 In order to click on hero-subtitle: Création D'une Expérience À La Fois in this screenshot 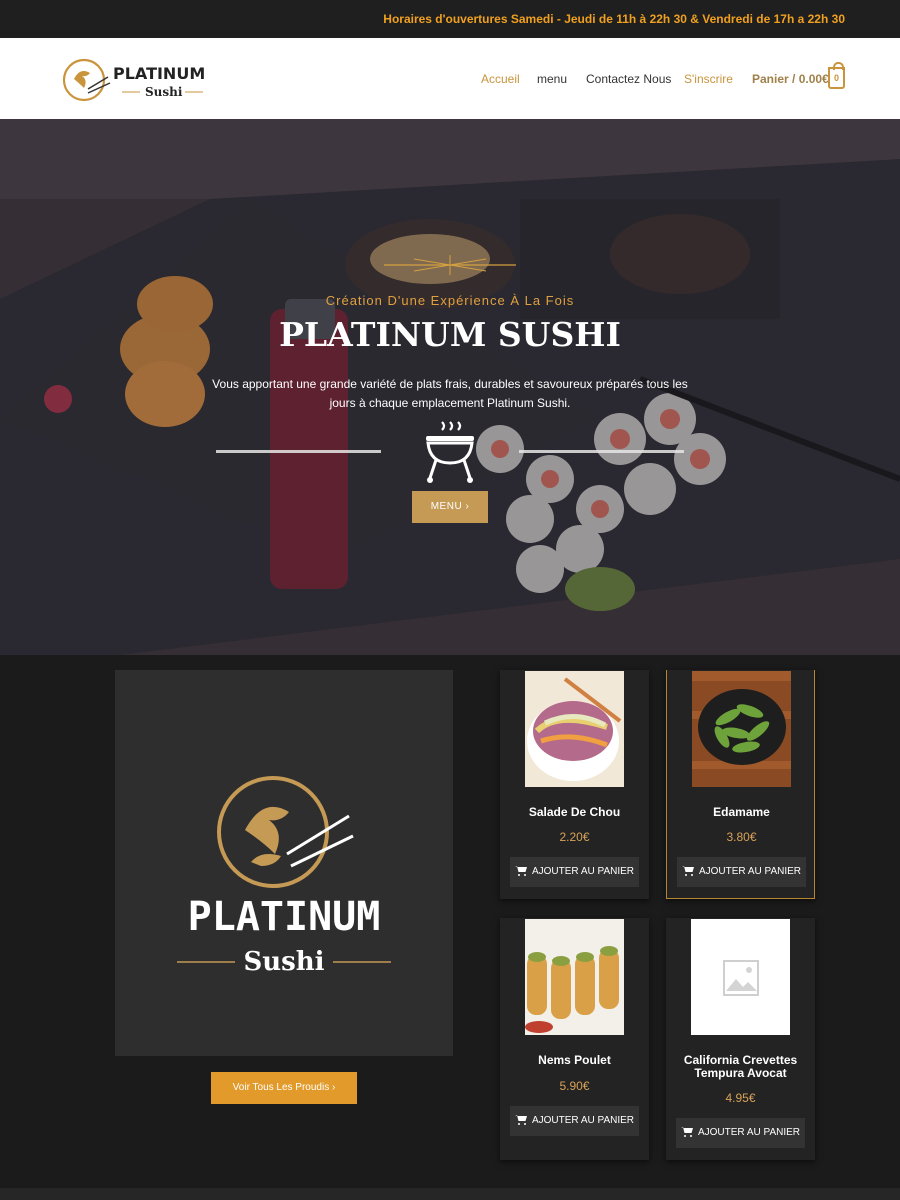, I will do `click(450, 300)`.